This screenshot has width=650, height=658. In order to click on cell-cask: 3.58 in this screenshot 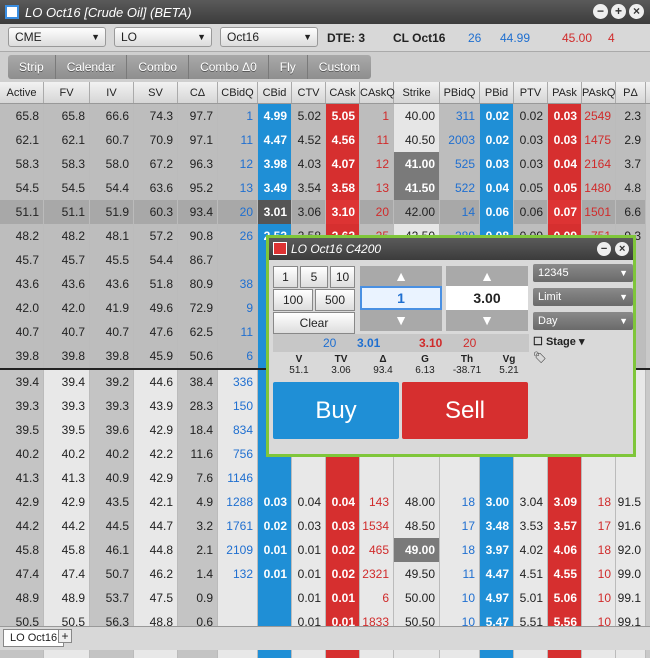, I will do `click(343, 188)`.